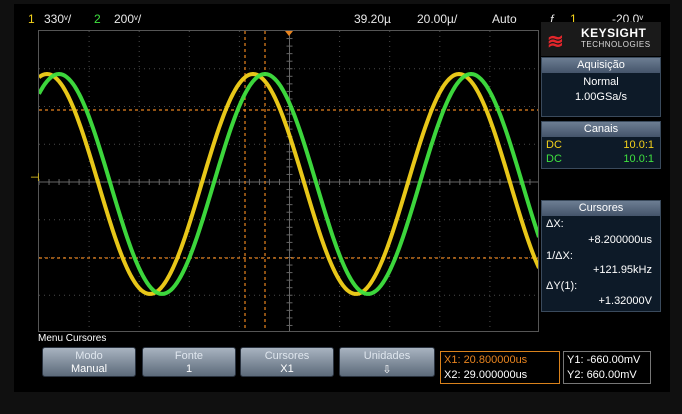 The width and height of the screenshot is (682, 414). What do you see at coordinates (638, 159) in the screenshot?
I see `ch2-probe: 10.0:1` at bounding box center [638, 159].